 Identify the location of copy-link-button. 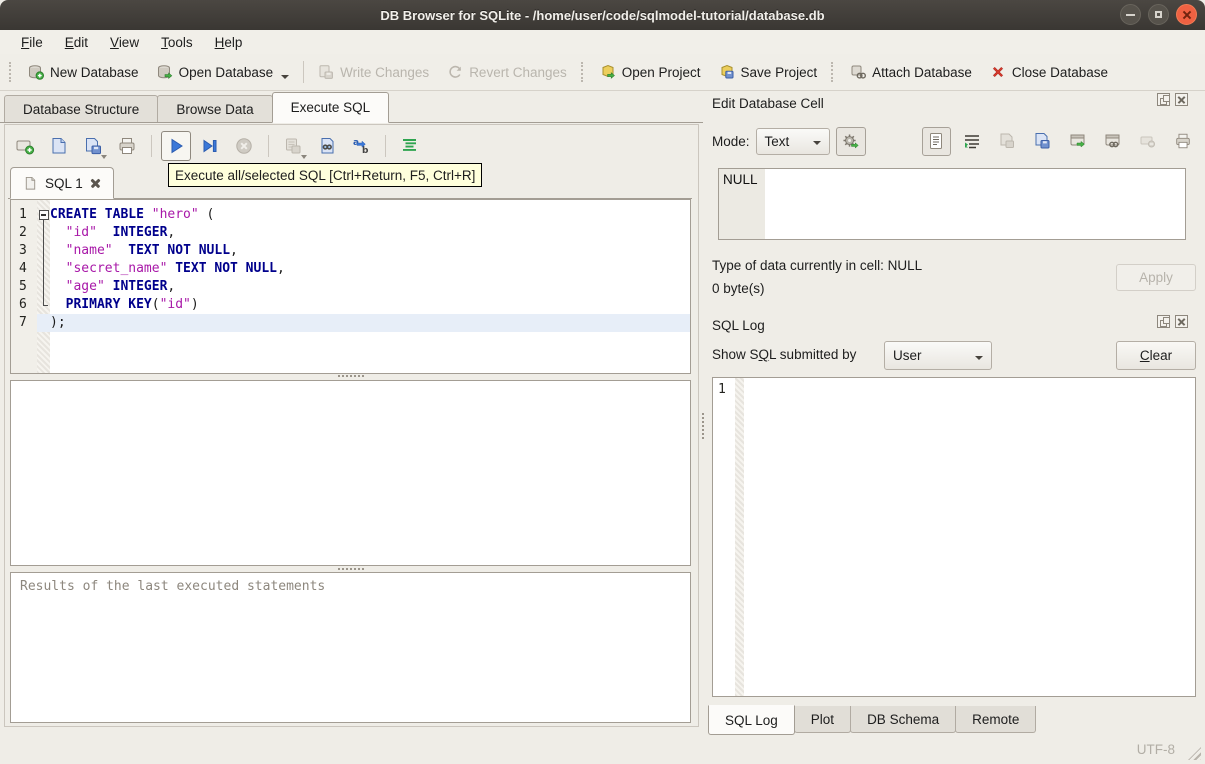
(1112, 141).